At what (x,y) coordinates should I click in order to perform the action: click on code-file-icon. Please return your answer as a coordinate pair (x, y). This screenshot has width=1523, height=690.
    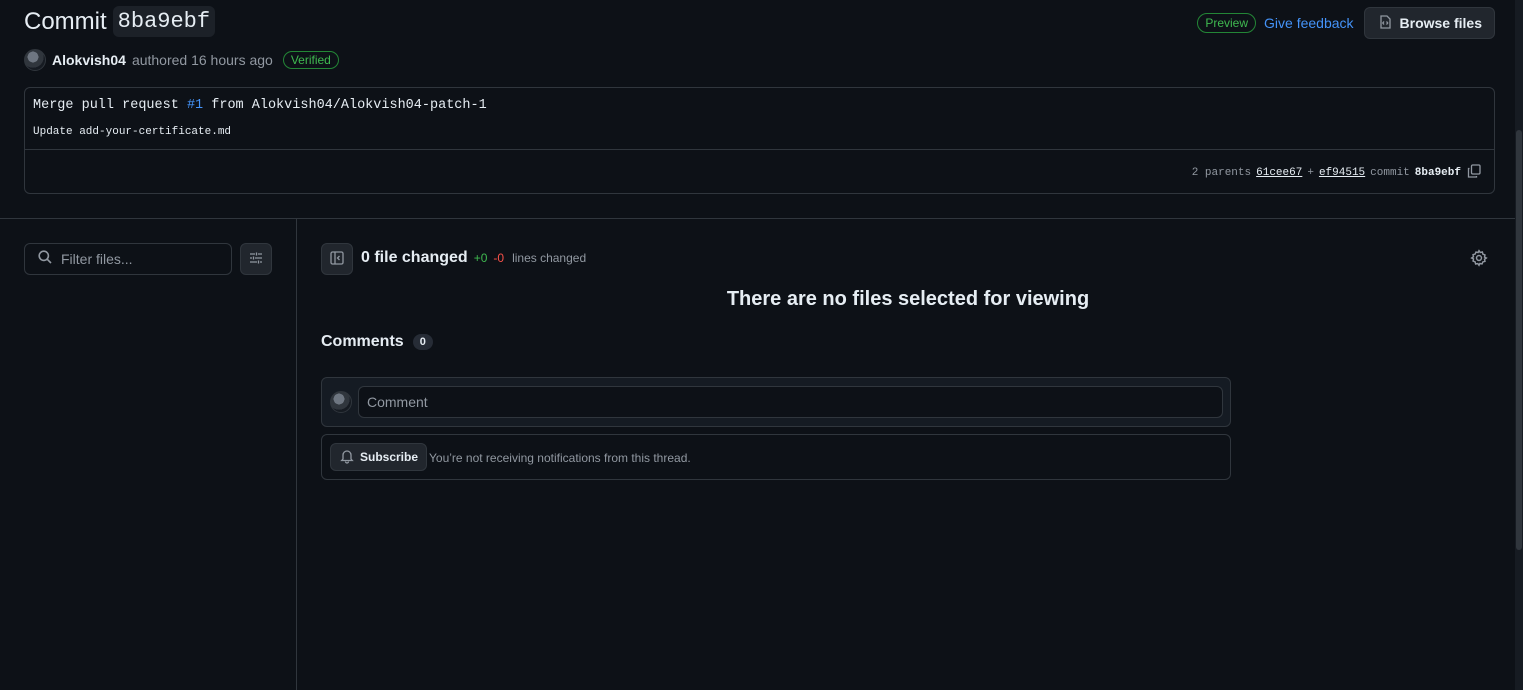
    Looking at the image, I should click on (1385, 23).